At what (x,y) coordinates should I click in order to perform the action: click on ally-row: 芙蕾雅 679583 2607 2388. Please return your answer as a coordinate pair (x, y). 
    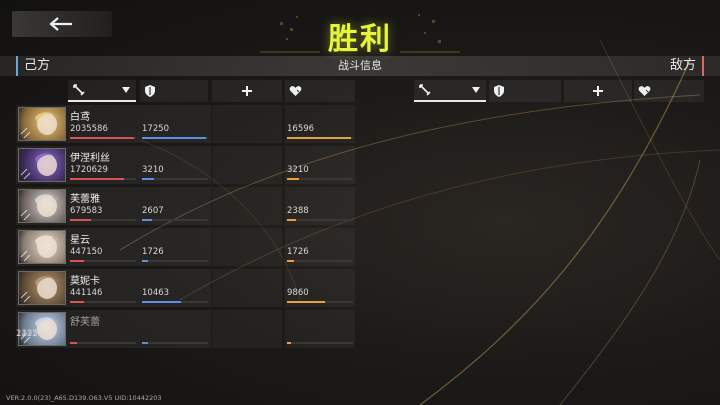
    Looking at the image, I should click on (186, 206).